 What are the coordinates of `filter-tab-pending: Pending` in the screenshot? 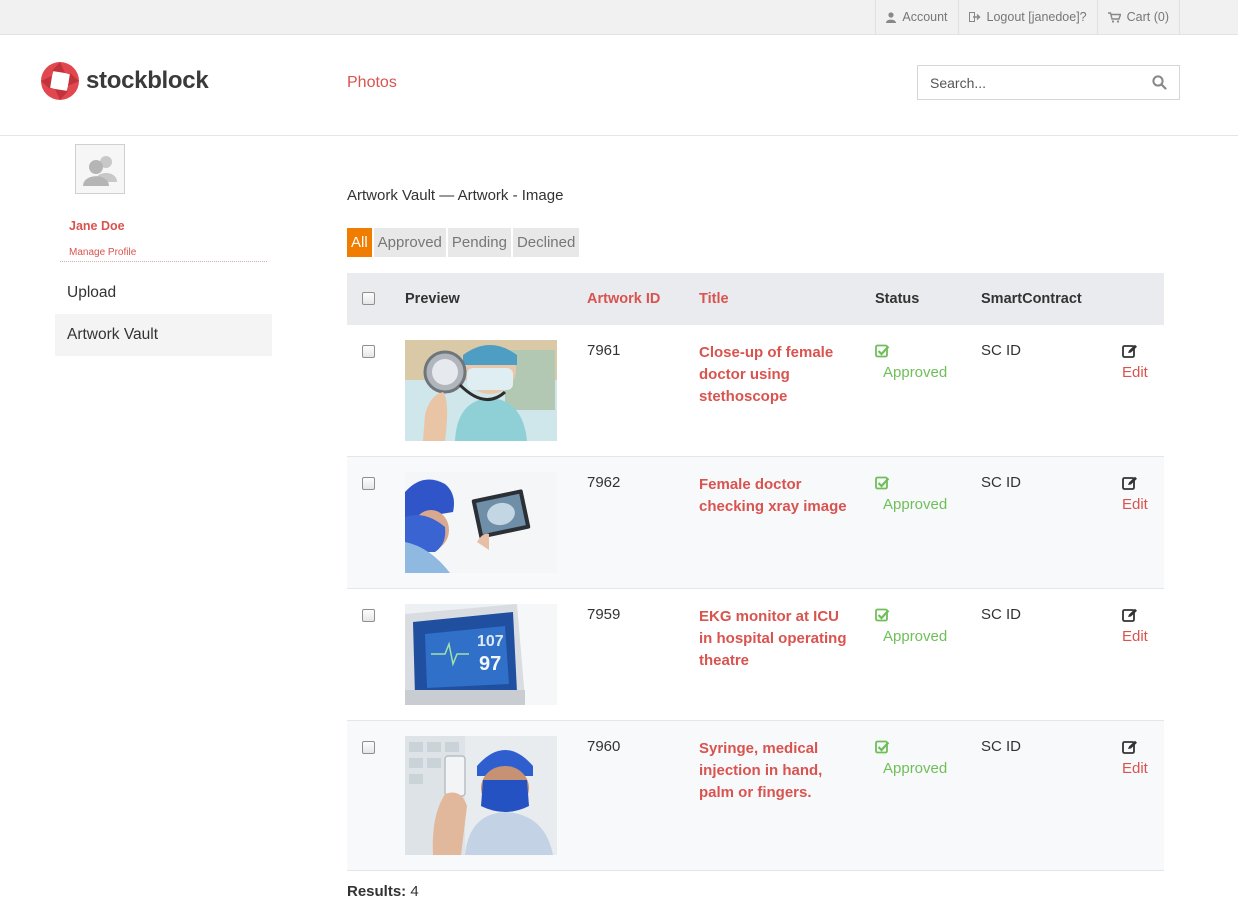 It's located at (479, 242).